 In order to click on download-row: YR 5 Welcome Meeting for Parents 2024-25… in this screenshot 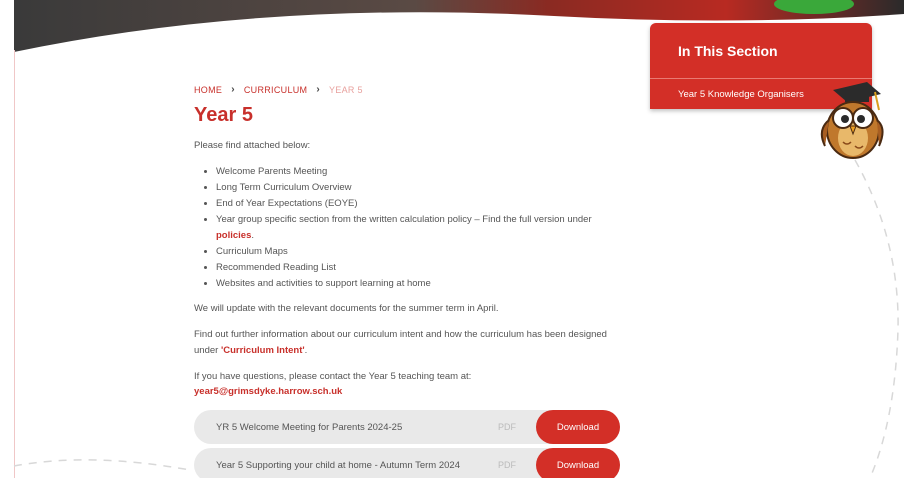, I will do `click(407, 427)`.